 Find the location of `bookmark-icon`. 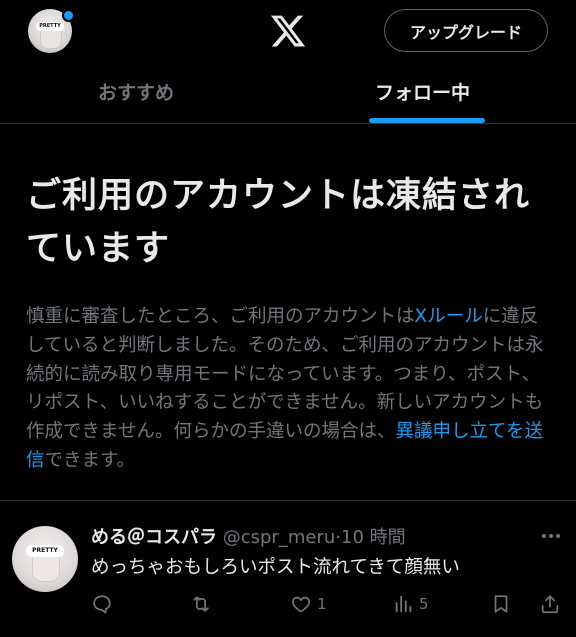

bookmark-icon is located at coordinates (501, 604).